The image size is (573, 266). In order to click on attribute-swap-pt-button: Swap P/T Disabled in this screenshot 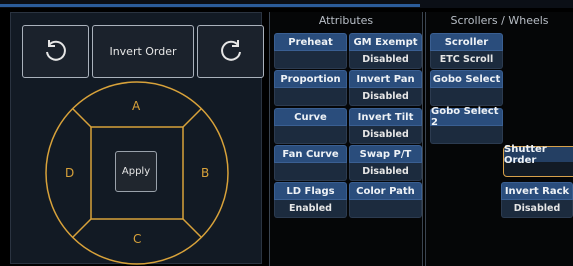, I will do `click(385, 163)`.